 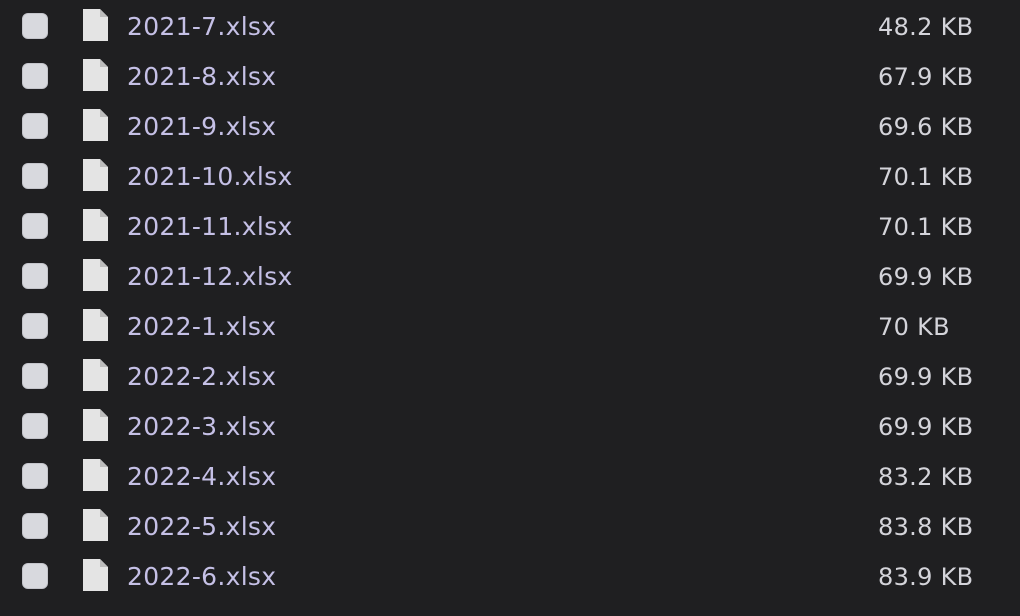 I want to click on file-row: 2022-6.xlsx 83.9 KB, so click(x=510, y=577).